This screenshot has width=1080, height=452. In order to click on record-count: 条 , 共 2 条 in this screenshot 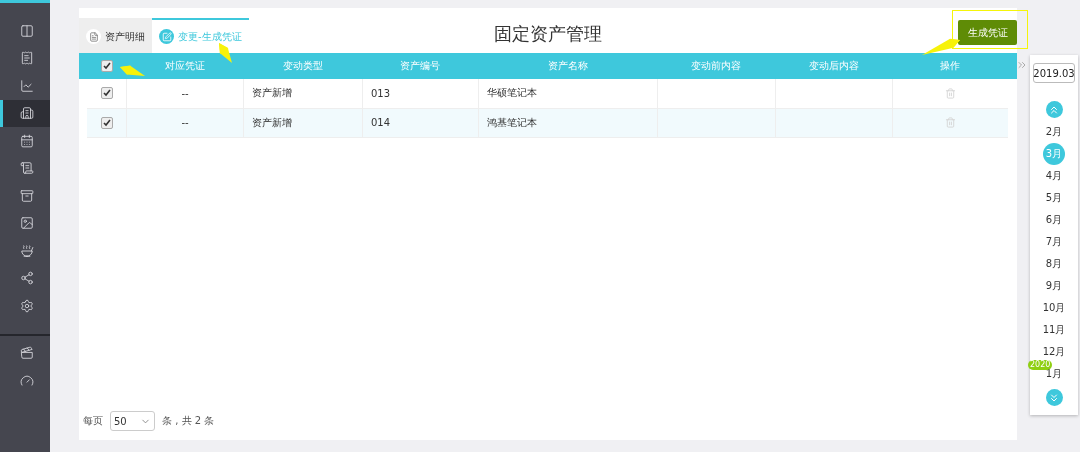, I will do `click(188, 421)`.